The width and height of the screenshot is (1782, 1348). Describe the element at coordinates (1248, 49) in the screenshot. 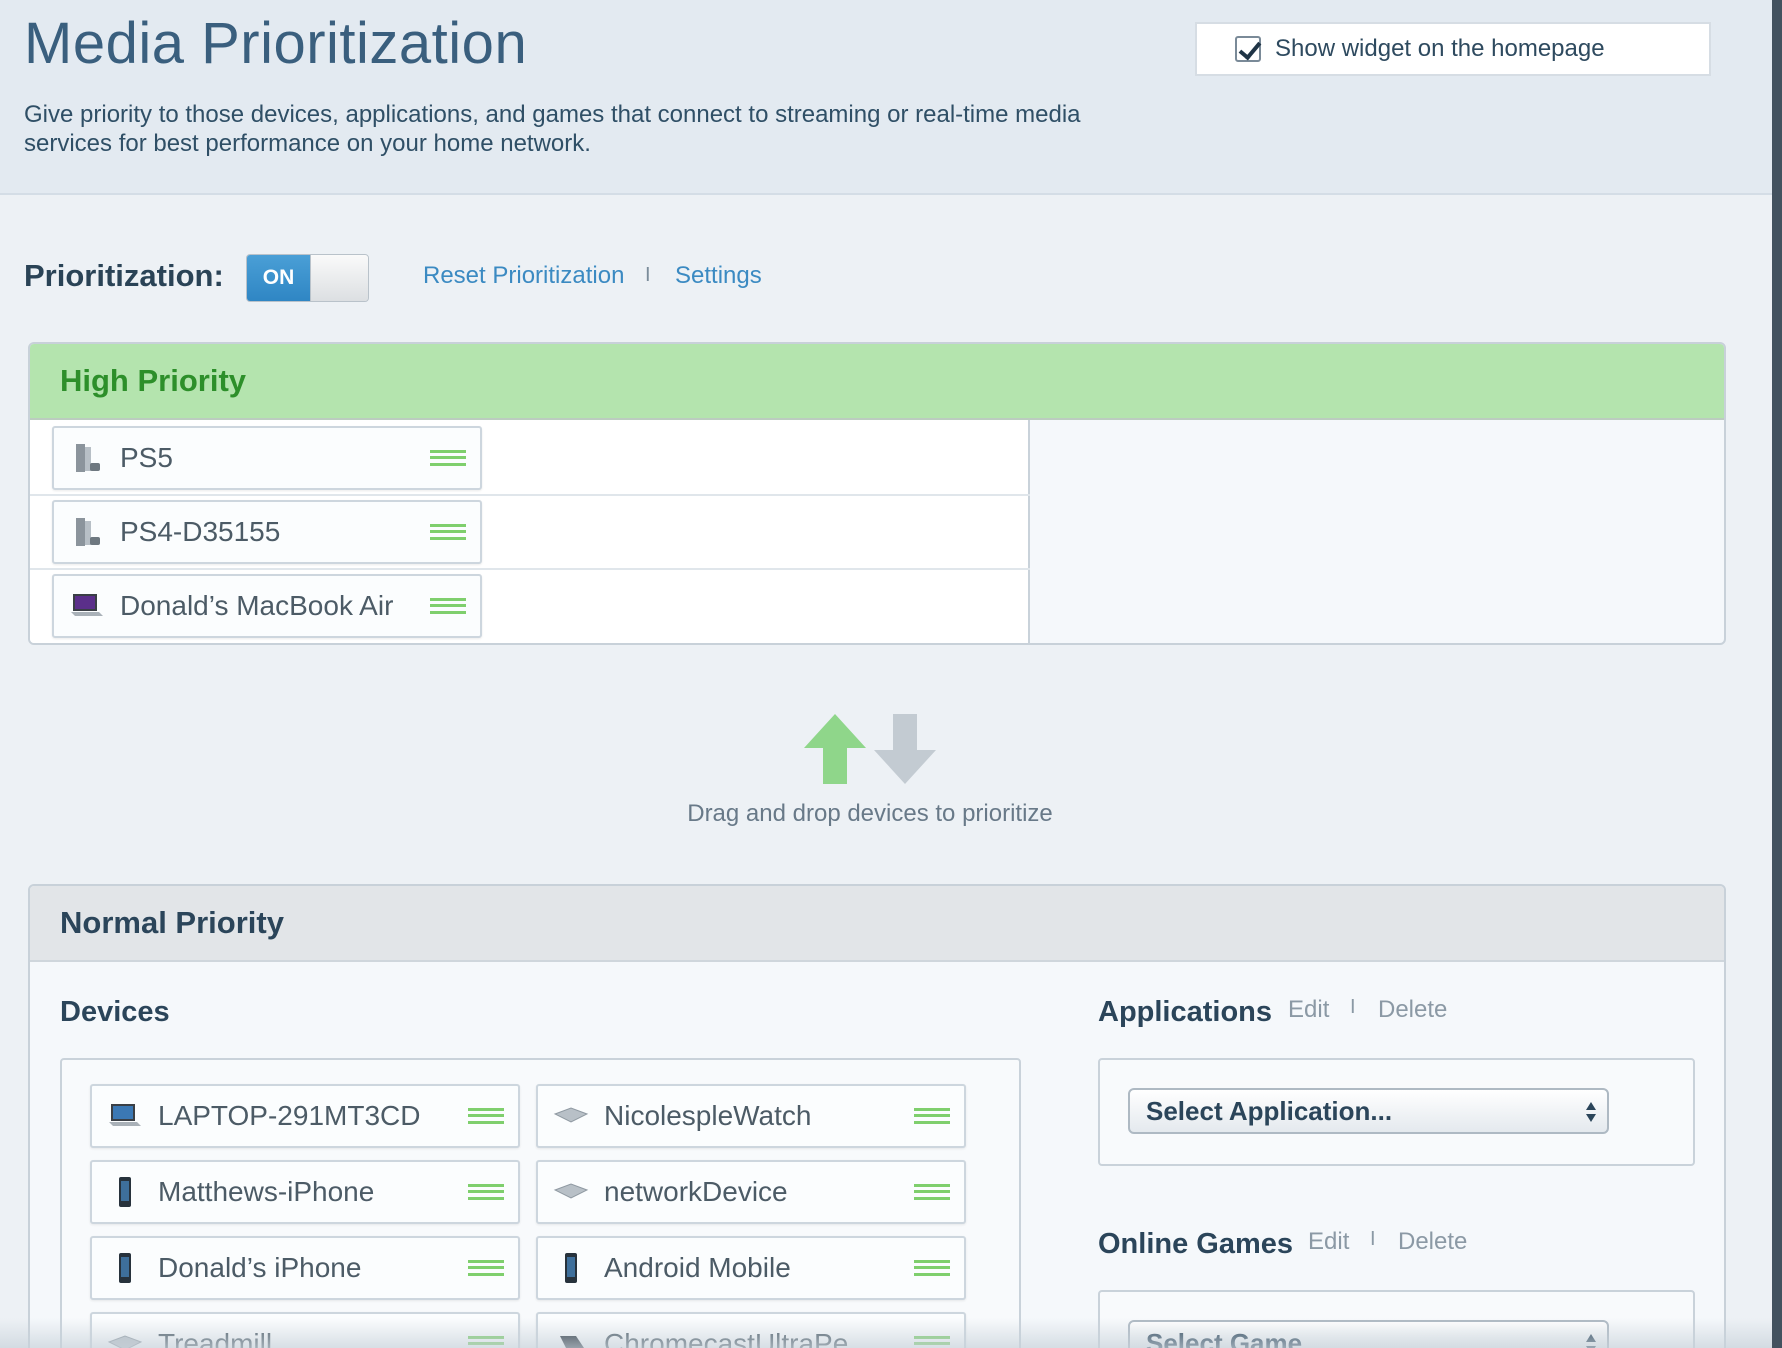

I see `show-widget-checkbox` at that location.